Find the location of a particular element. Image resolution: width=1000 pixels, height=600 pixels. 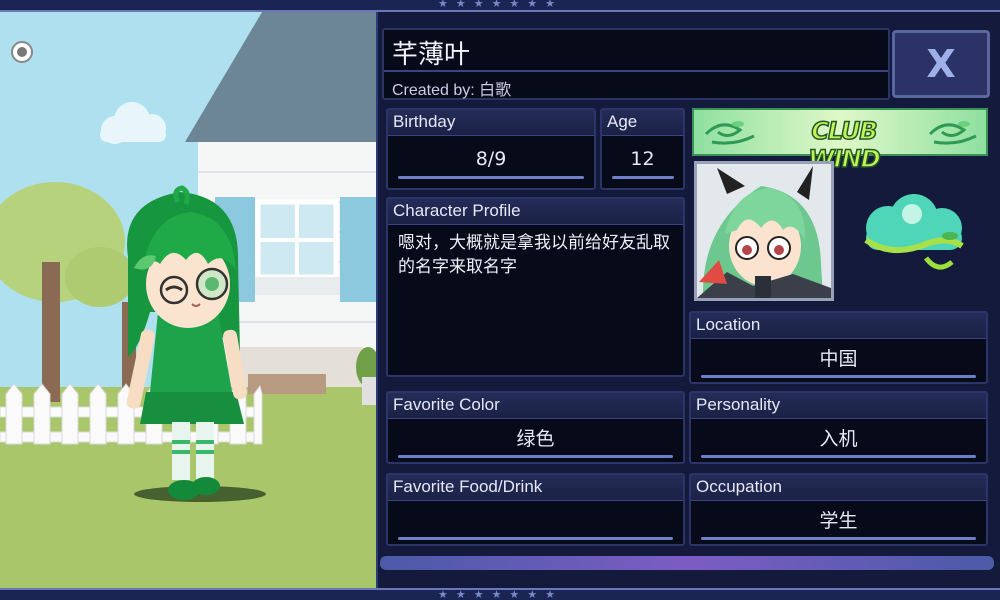

personality-field: Personality 入机 is located at coordinates (838, 427).